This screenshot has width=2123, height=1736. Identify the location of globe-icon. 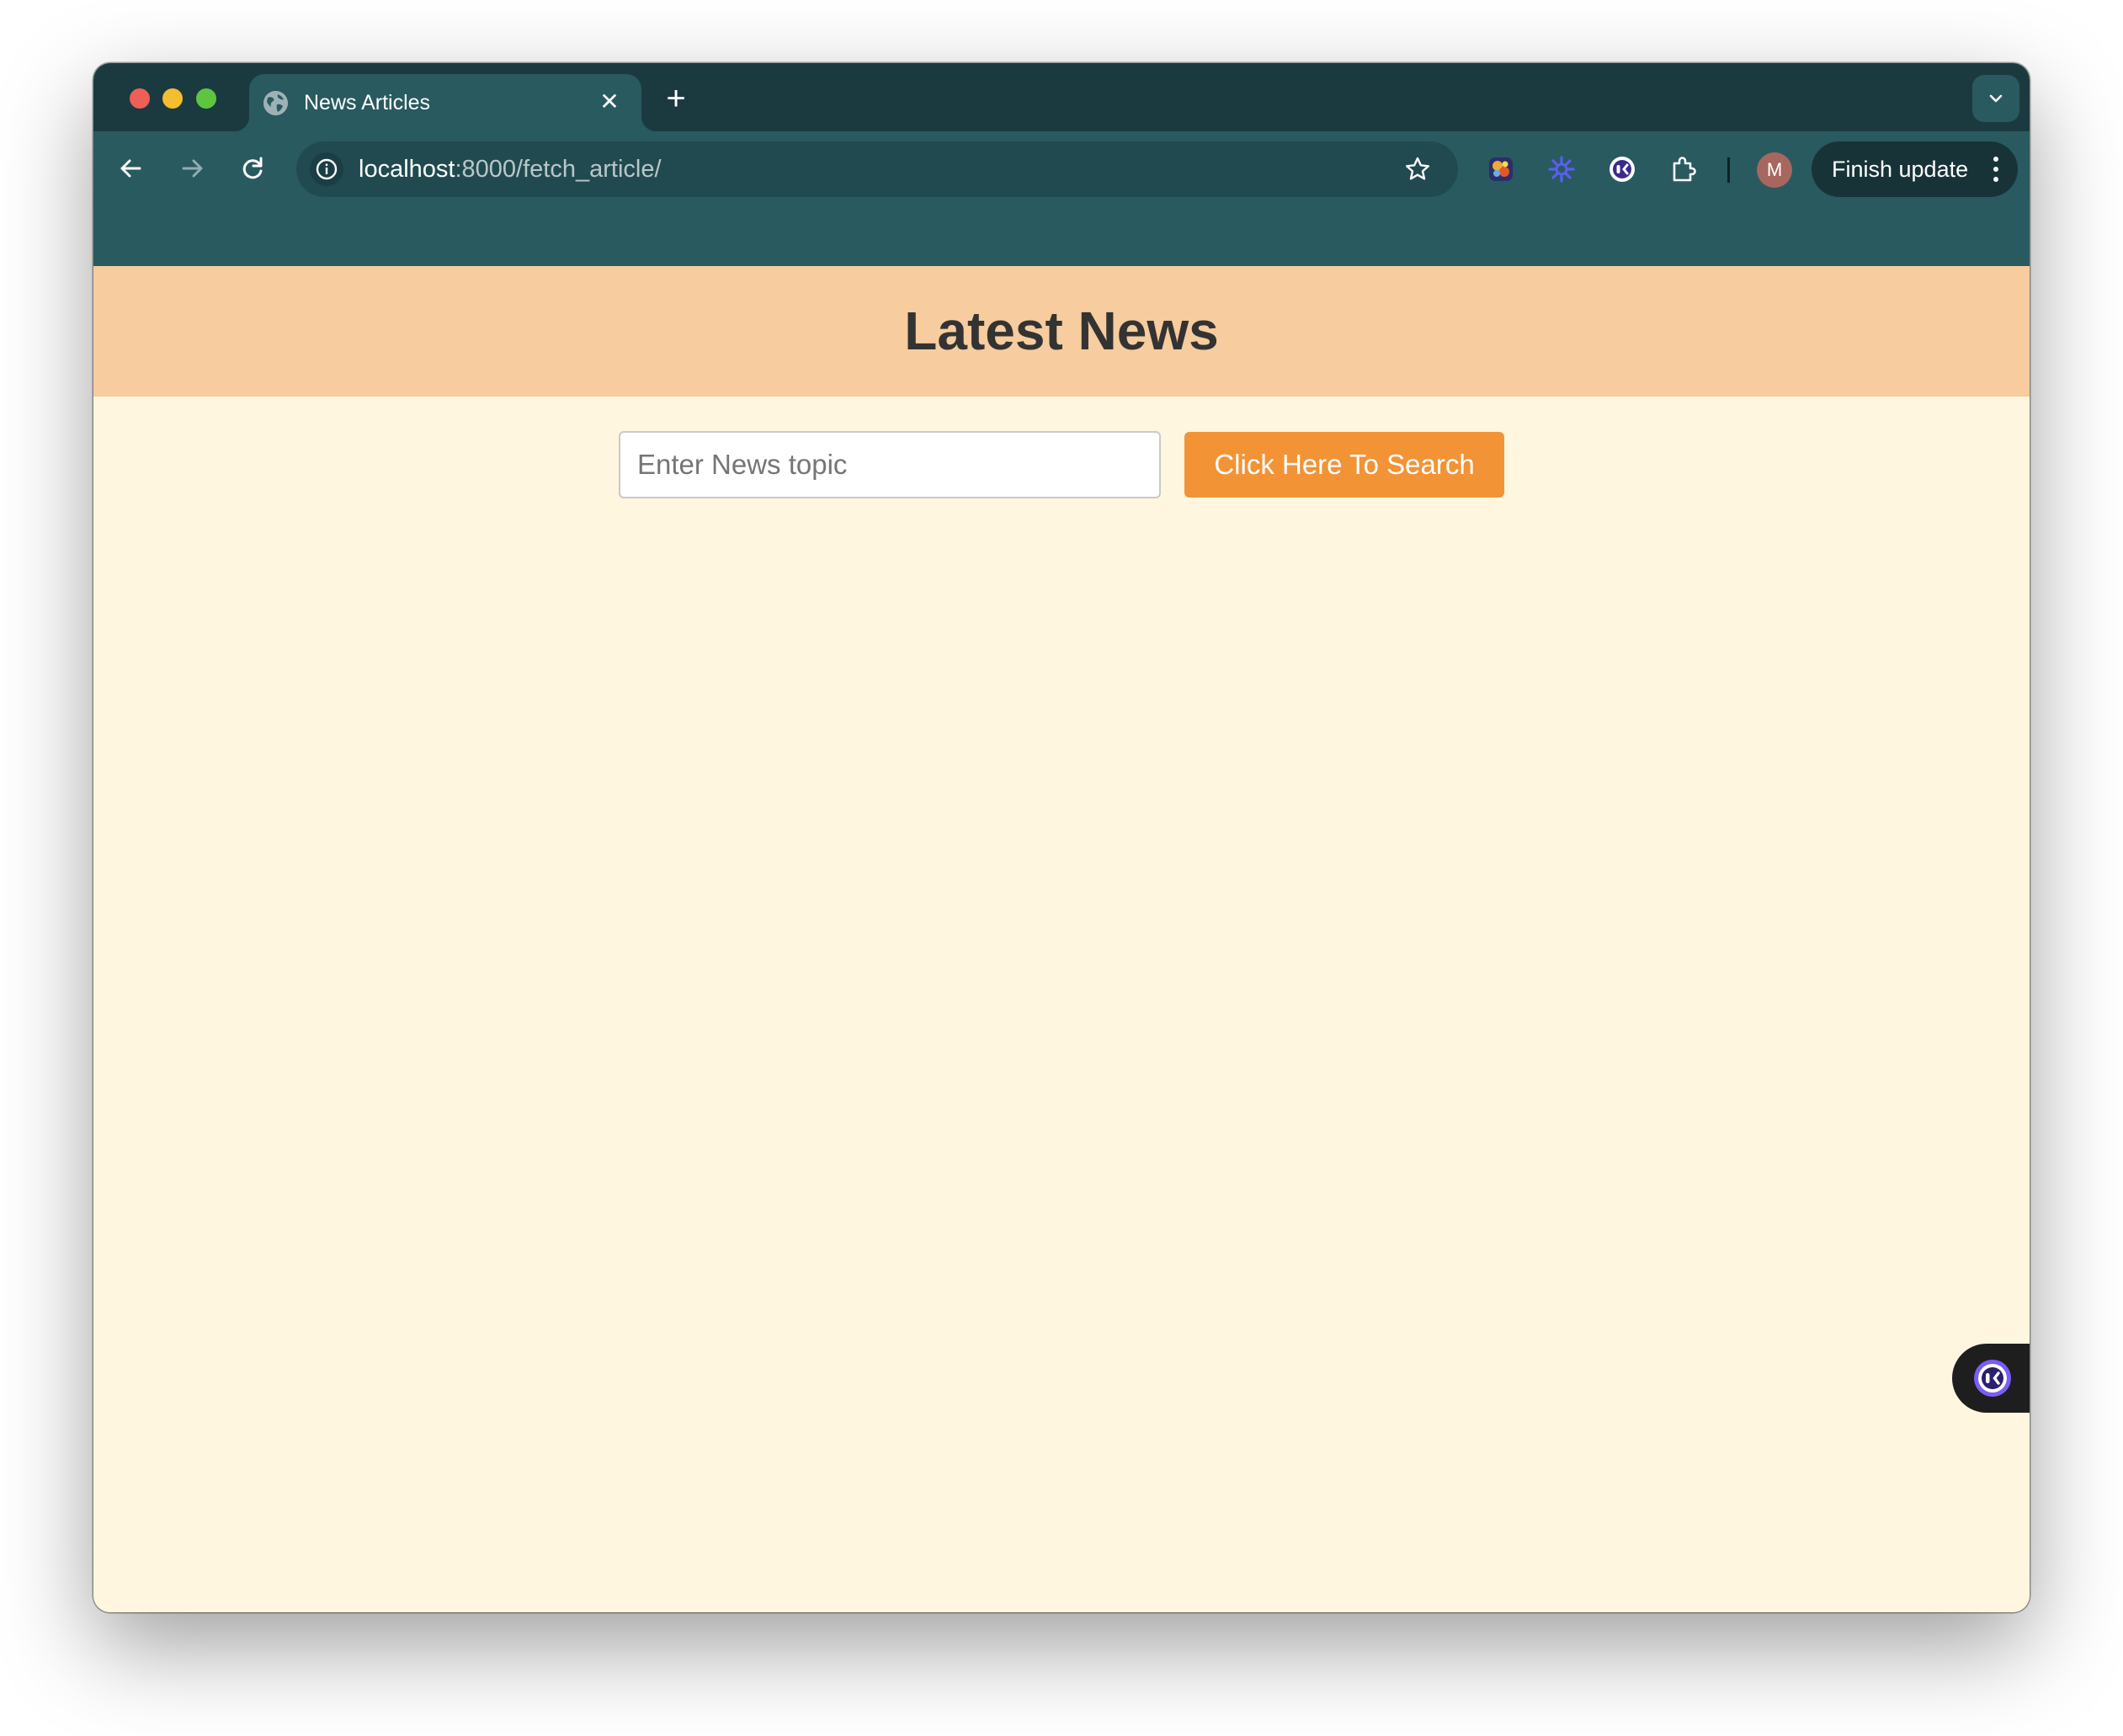
(276, 103).